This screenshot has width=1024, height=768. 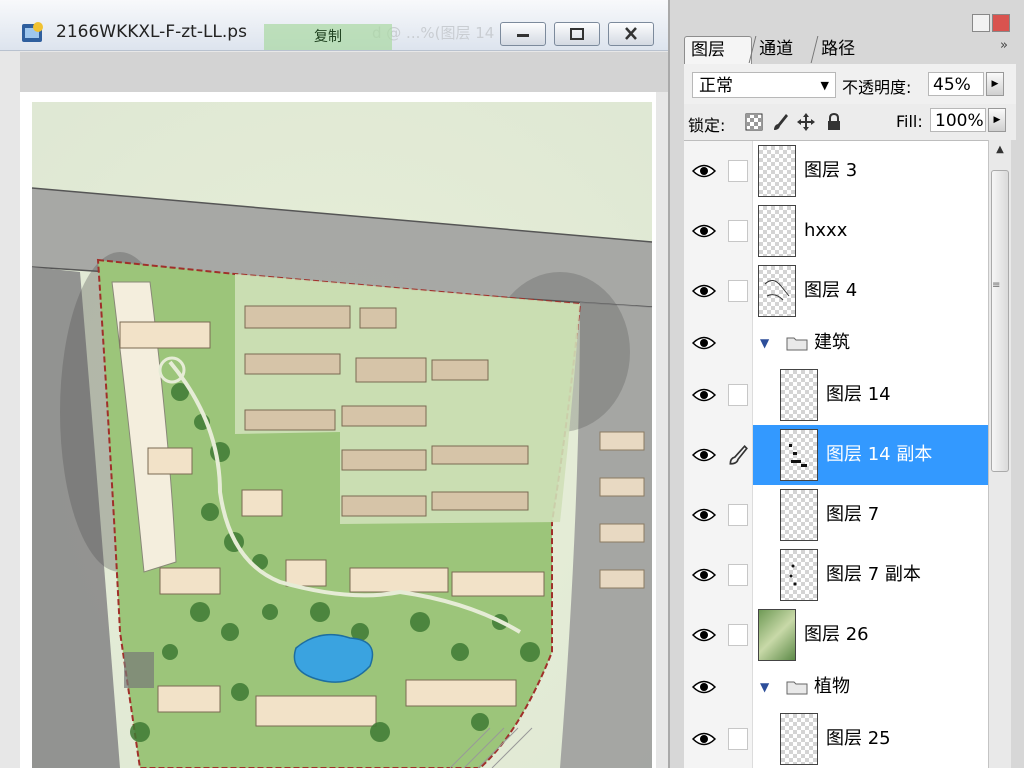 I want to click on scrollbar-thumb, so click(x=1000, y=321).